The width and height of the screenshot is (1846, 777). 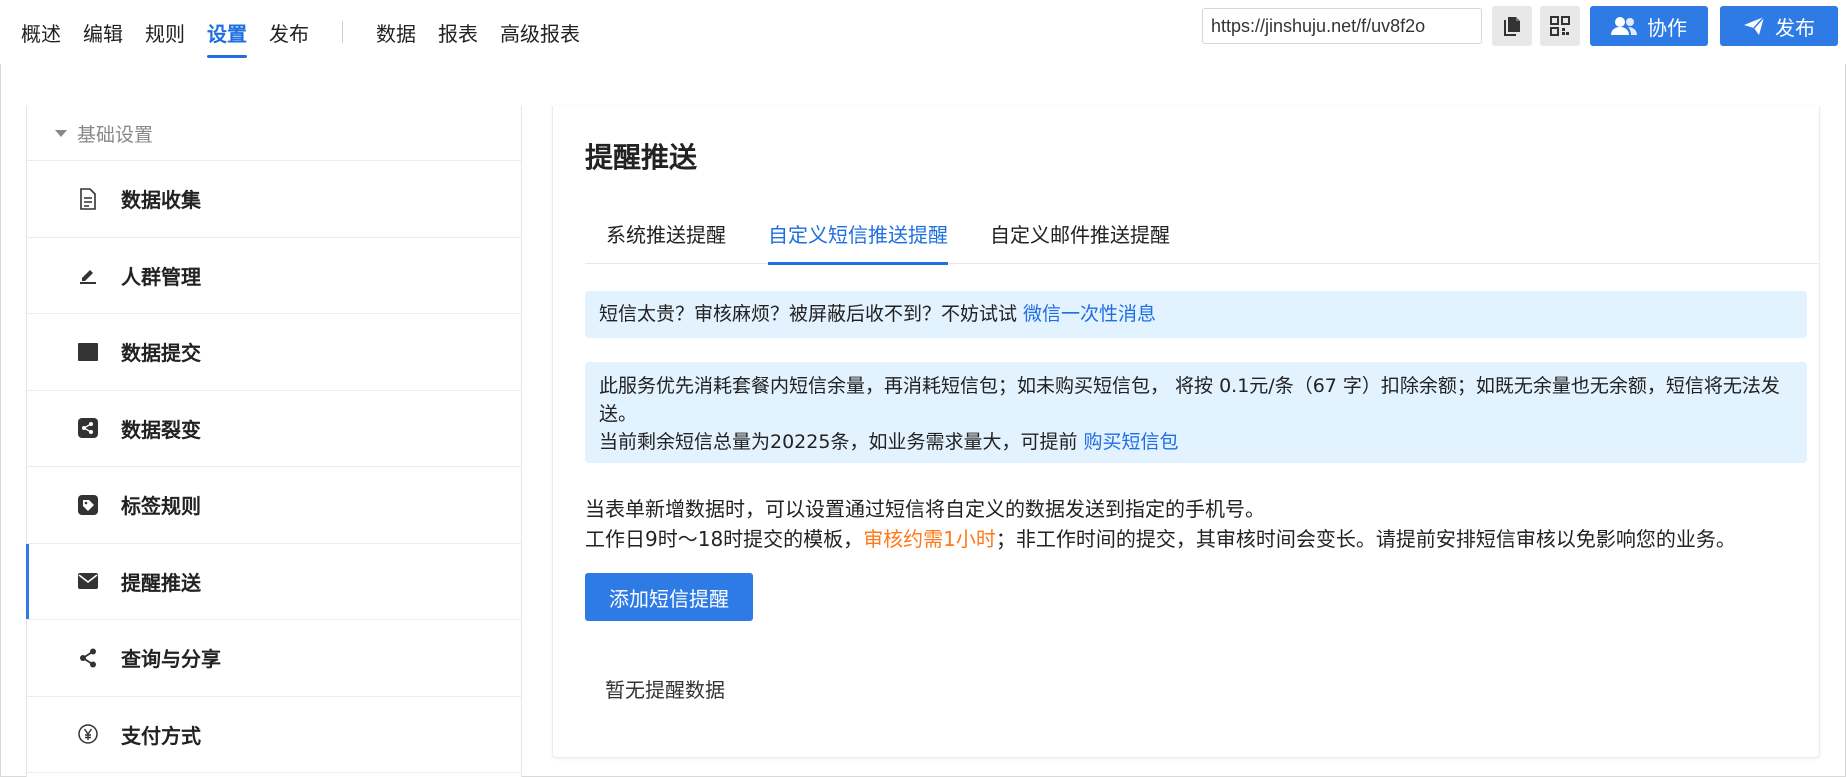 I want to click on copy-link-button, so click(x=1512, y=26).